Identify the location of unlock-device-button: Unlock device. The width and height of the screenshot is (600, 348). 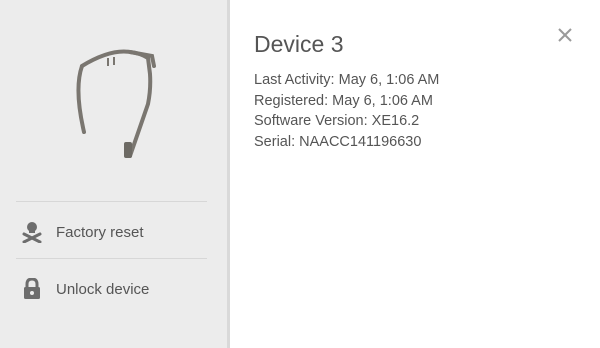
(115, 289).